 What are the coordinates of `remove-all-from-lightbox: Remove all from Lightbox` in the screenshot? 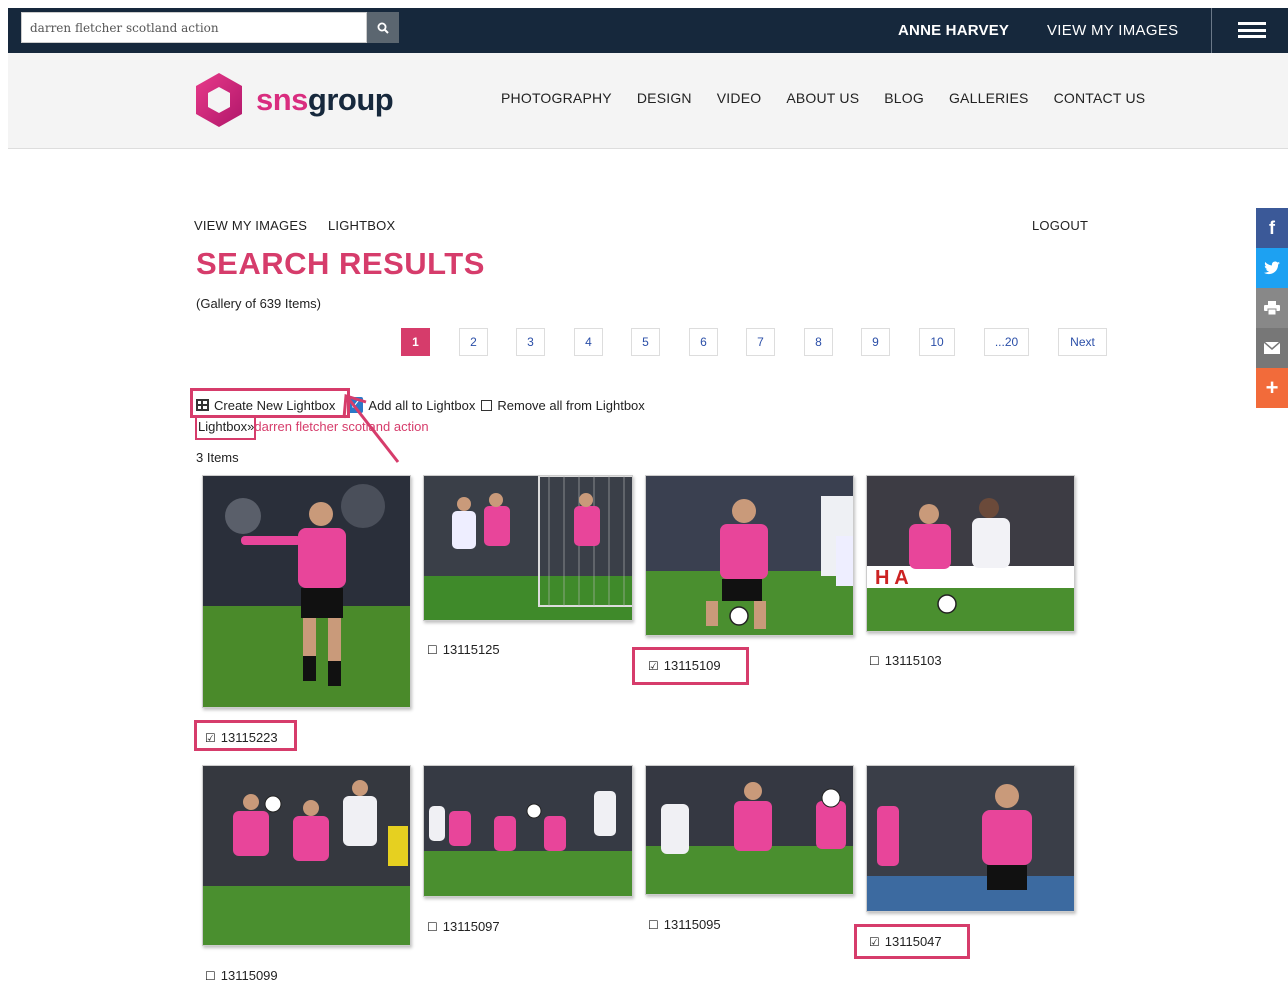 It's located at (563, 405).